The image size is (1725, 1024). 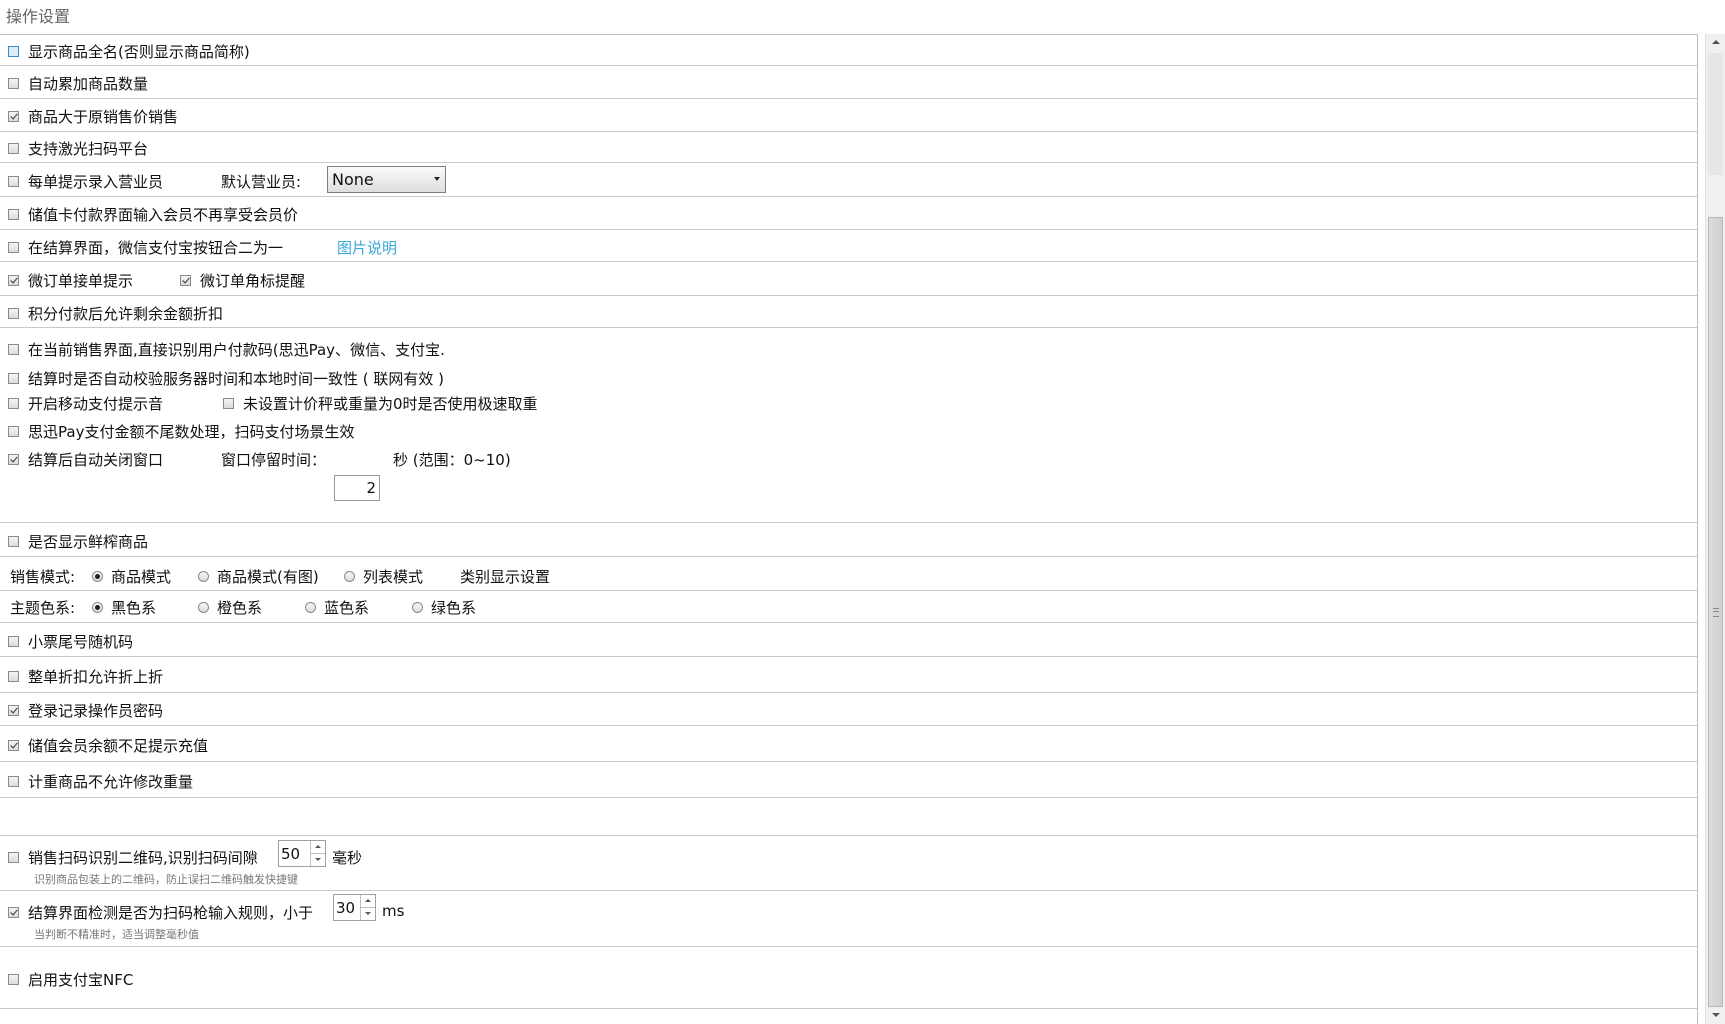 I want to click on show-full-name-option: 显示商品全名(否则显示商品简称), so click(x=129, y=51).